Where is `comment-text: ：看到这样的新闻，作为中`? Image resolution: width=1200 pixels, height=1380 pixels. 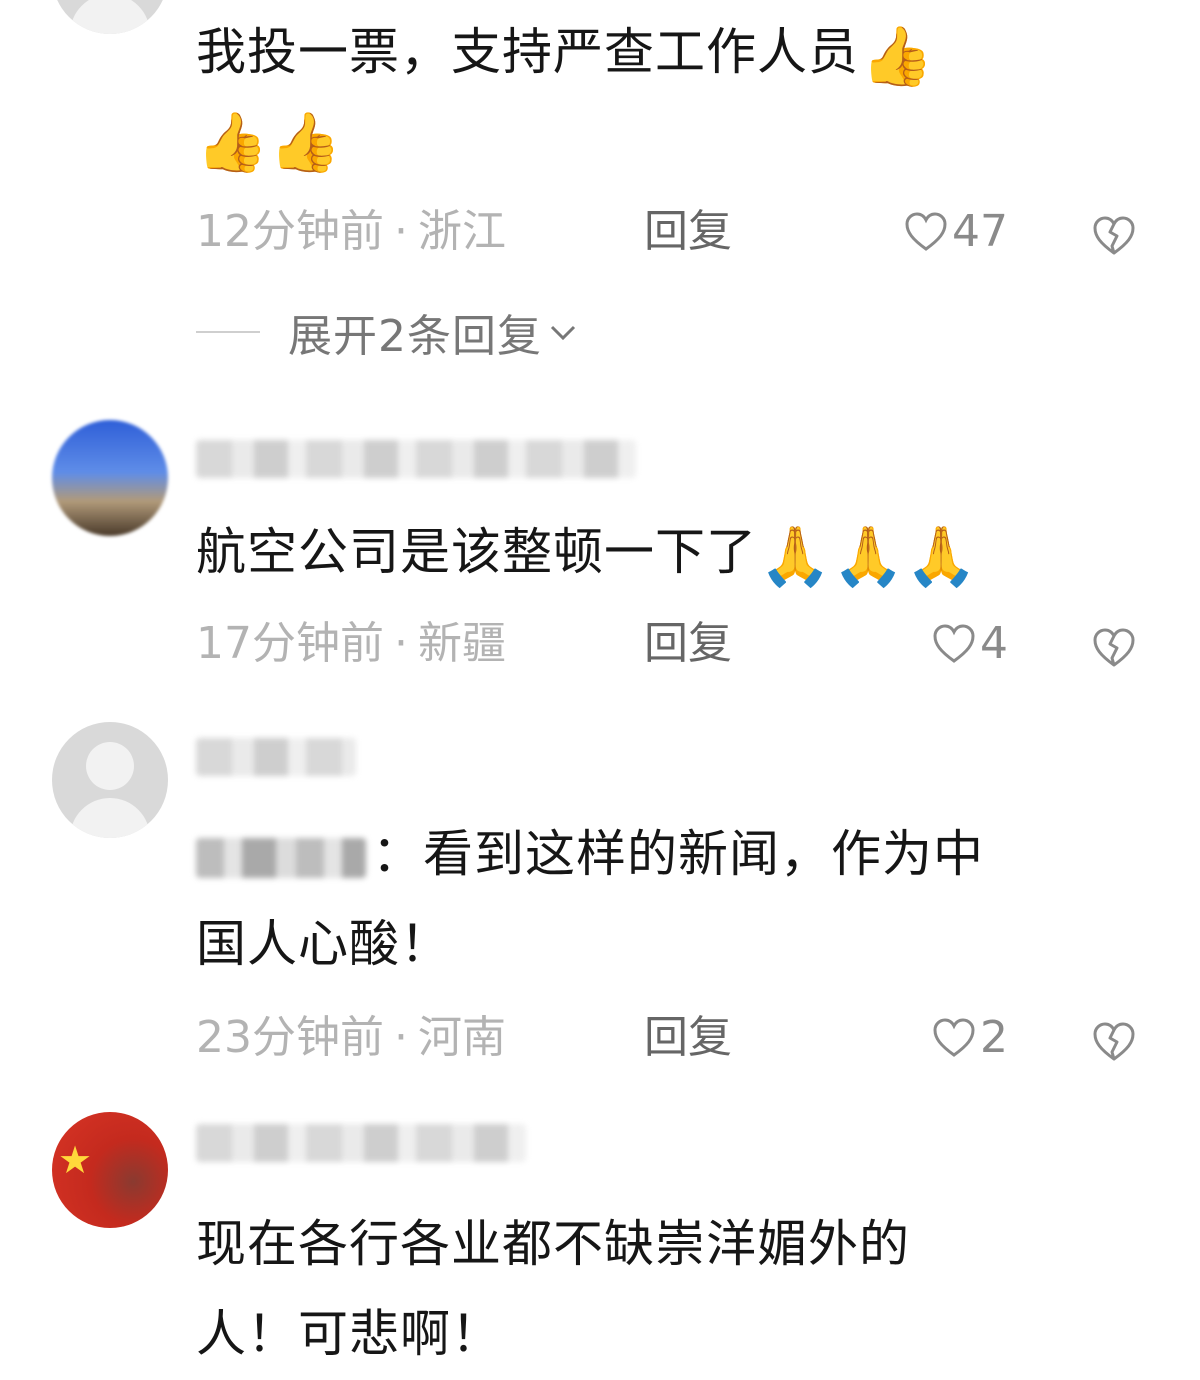 comment-text: ：看到这样的新闻，作为中 is located at coordinates (590, 854).